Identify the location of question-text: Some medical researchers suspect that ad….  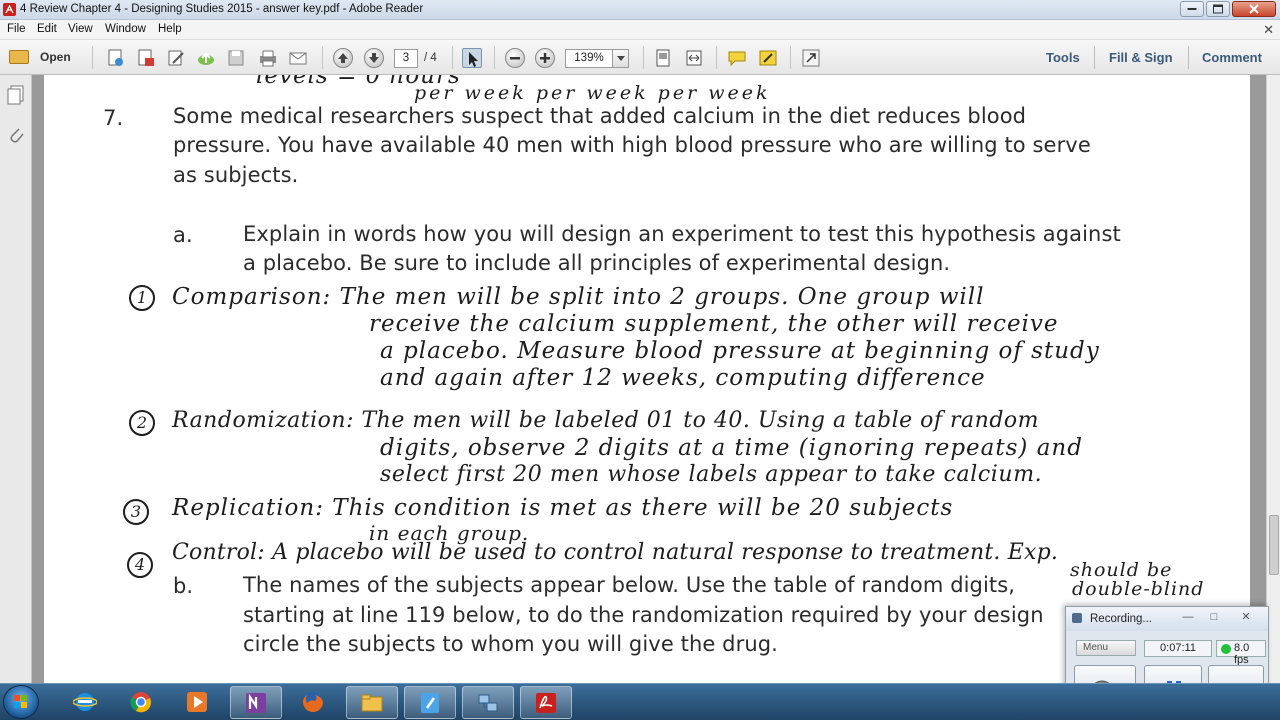
(600, 116).